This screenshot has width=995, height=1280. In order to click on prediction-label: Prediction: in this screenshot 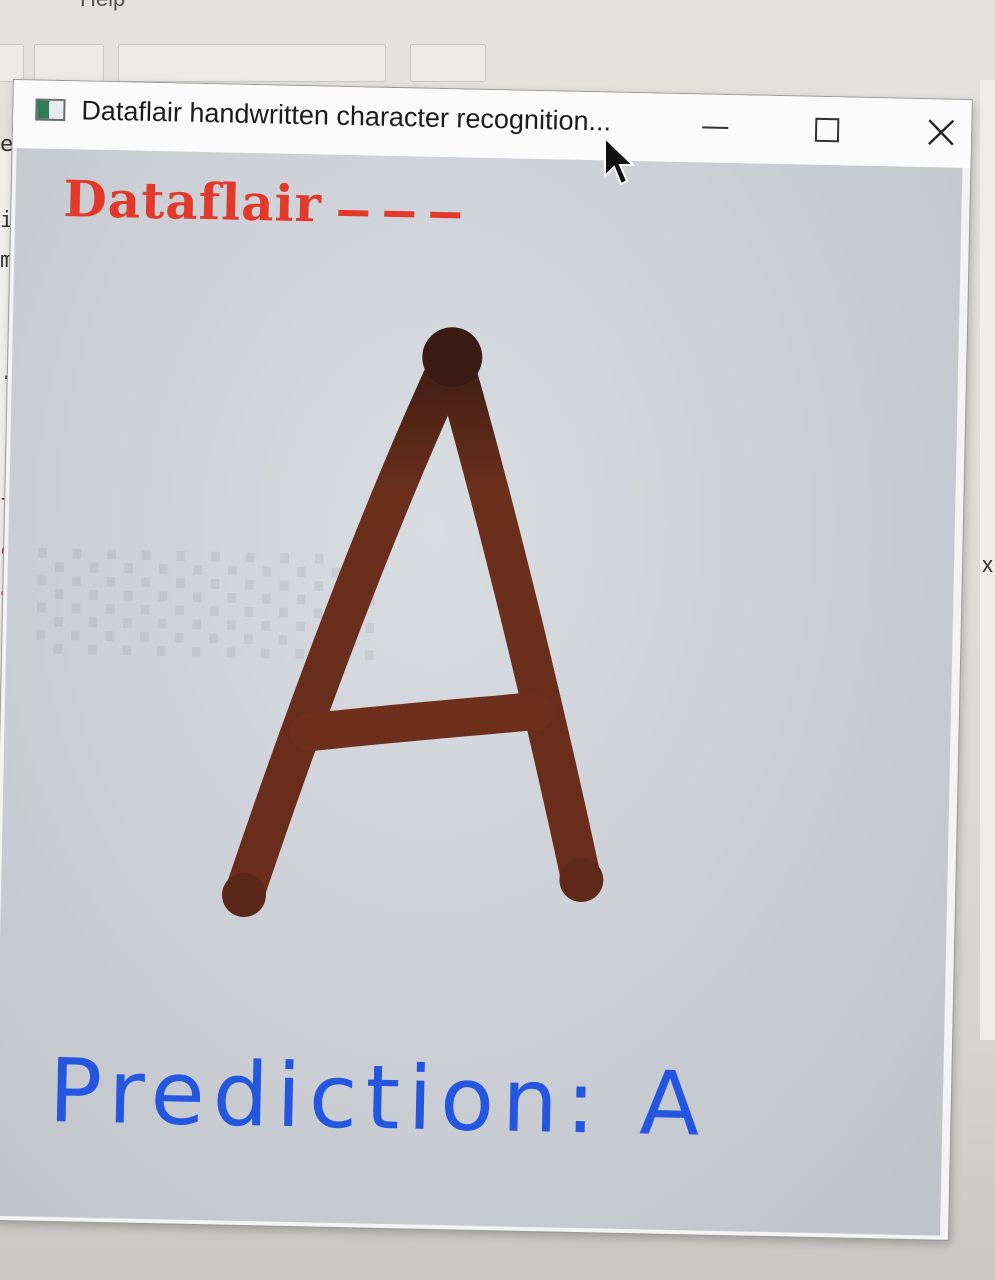, I will do `click(326, 1096)`.